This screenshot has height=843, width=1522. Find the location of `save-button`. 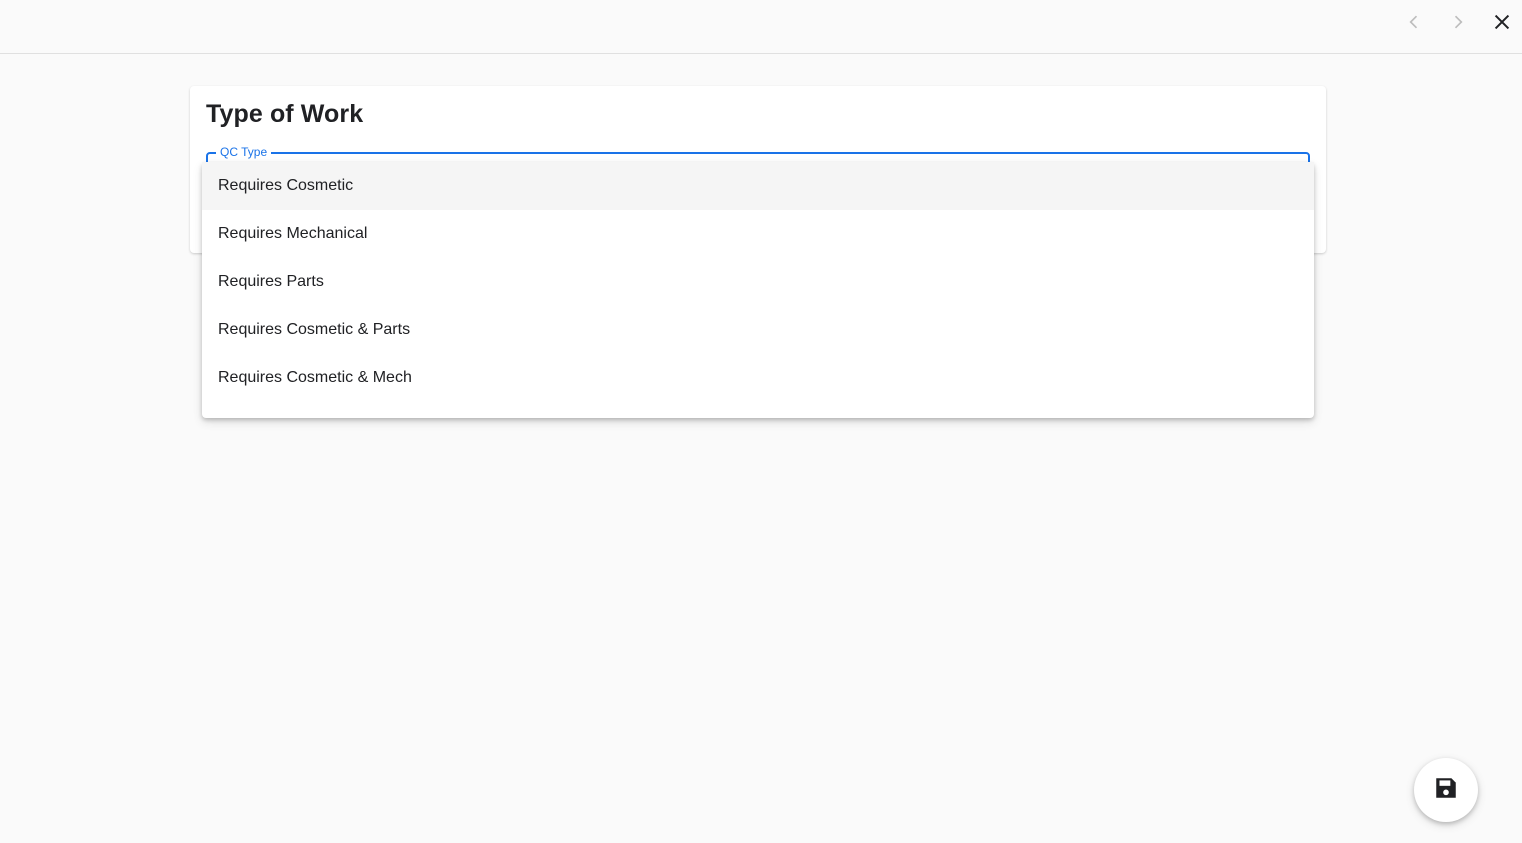

save-button is located at coordinates (1446, 790).